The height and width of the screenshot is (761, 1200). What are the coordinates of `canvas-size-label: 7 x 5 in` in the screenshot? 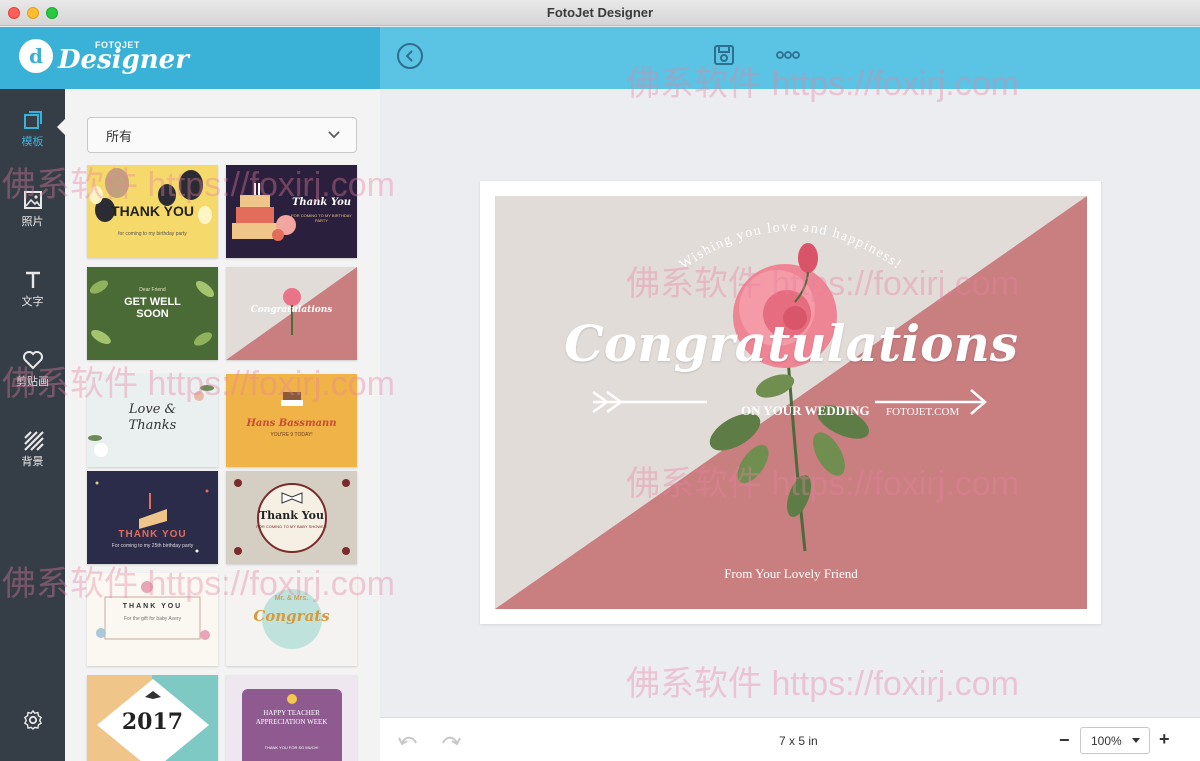 It's located at (798, 741).